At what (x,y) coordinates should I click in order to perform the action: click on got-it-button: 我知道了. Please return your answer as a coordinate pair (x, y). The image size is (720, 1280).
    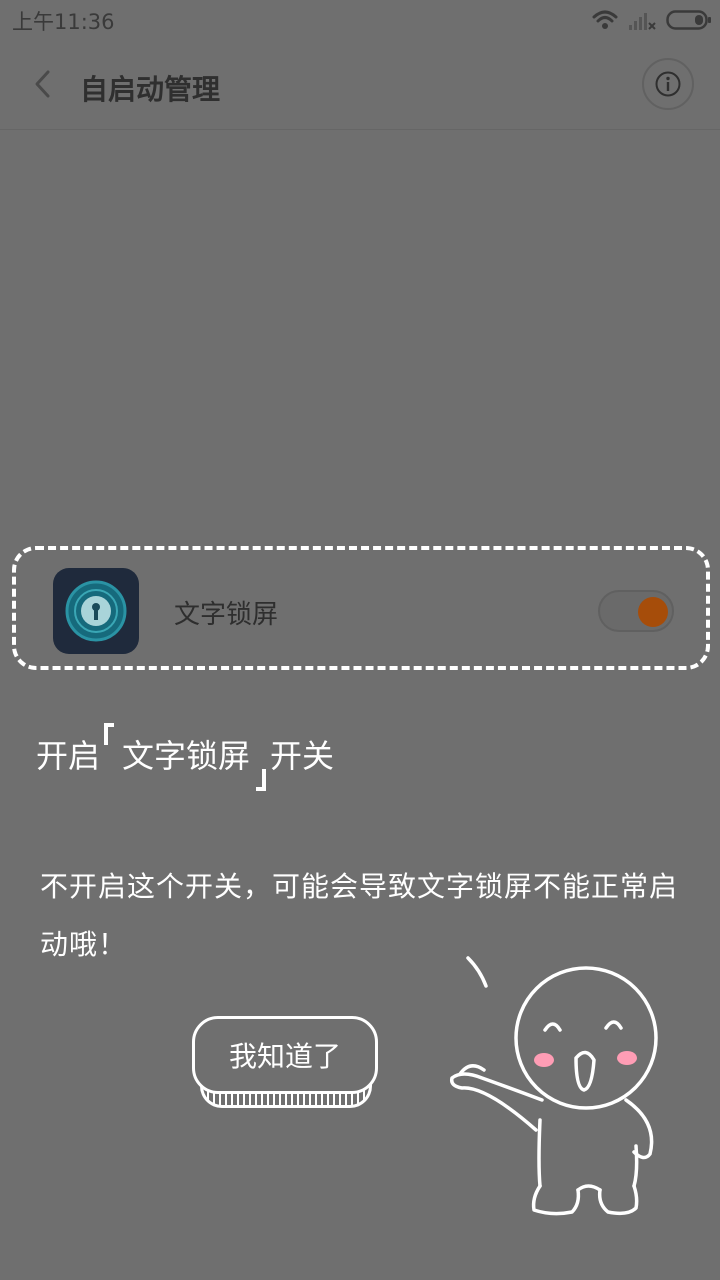
    Looking at the image, I should click on (285, 1062).